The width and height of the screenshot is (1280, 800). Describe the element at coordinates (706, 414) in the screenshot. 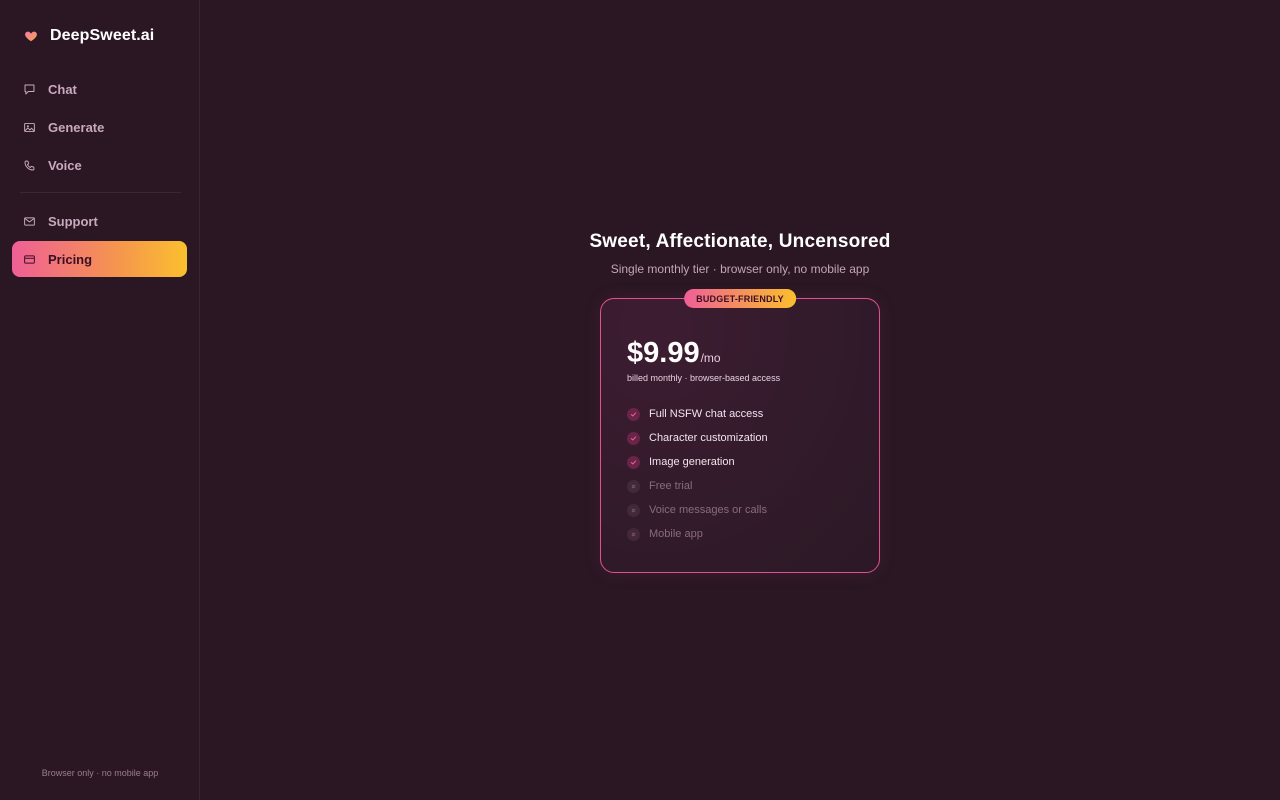

I see `feature-label: Full NSFW chat access` at that location.